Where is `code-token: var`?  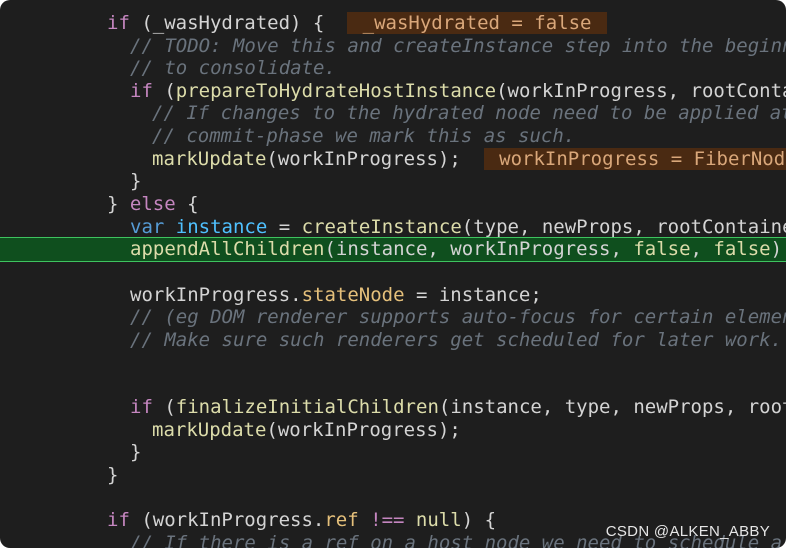
code-token: var is located at coordinates (147, 227).